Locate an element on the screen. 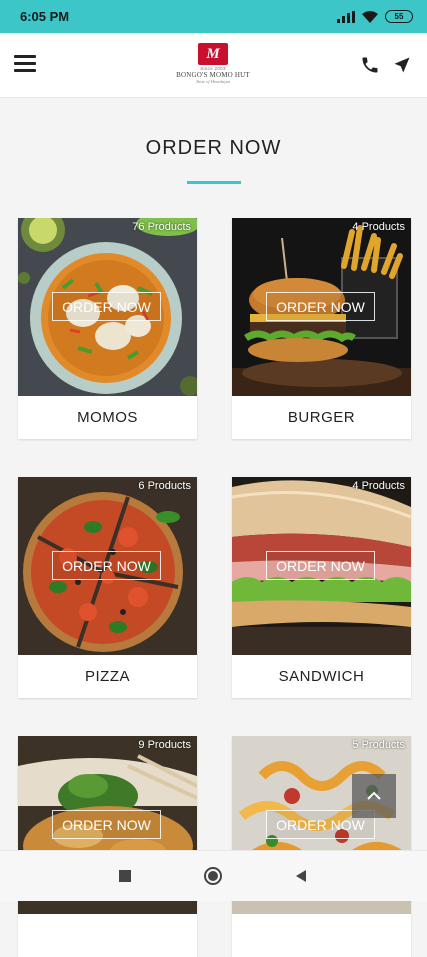 The height and width of the screenshot is (957, 427). page-title: ORDER NOW is located at coordinates (213, 148).